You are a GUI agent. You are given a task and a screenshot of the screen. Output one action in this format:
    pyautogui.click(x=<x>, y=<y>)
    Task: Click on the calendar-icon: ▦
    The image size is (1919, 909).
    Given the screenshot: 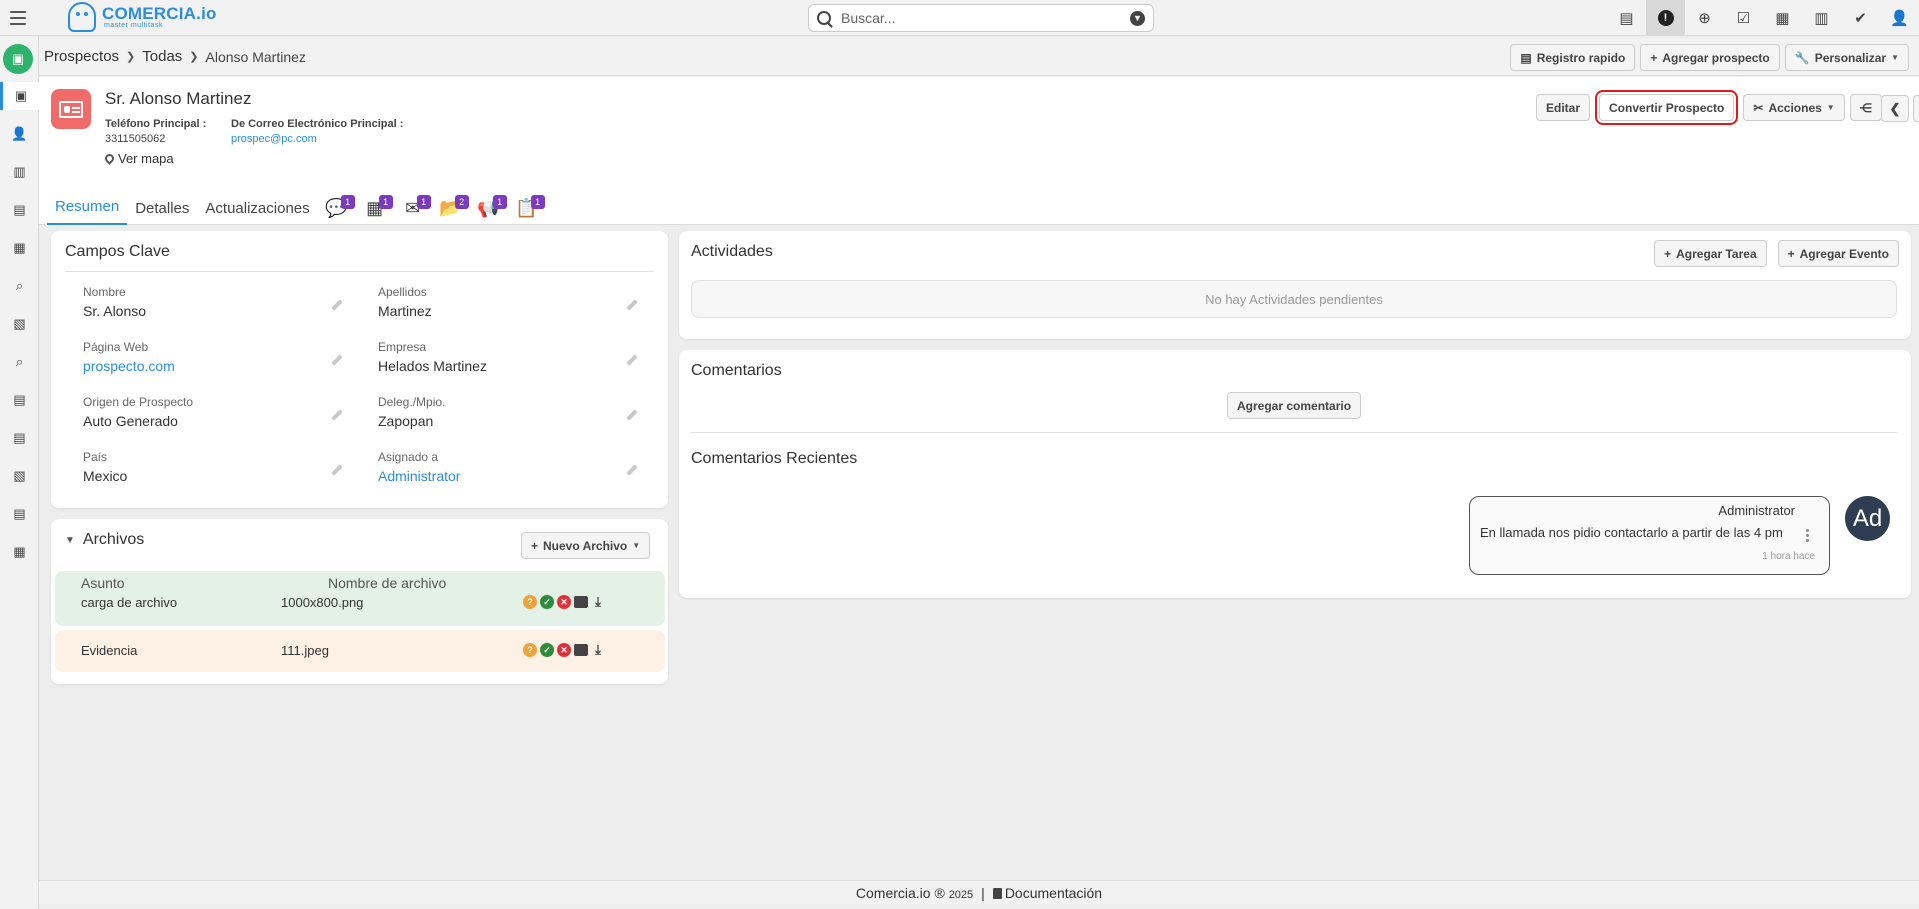 What is the action you would take?
    pyautogui.click(x=1782, y=18)
    